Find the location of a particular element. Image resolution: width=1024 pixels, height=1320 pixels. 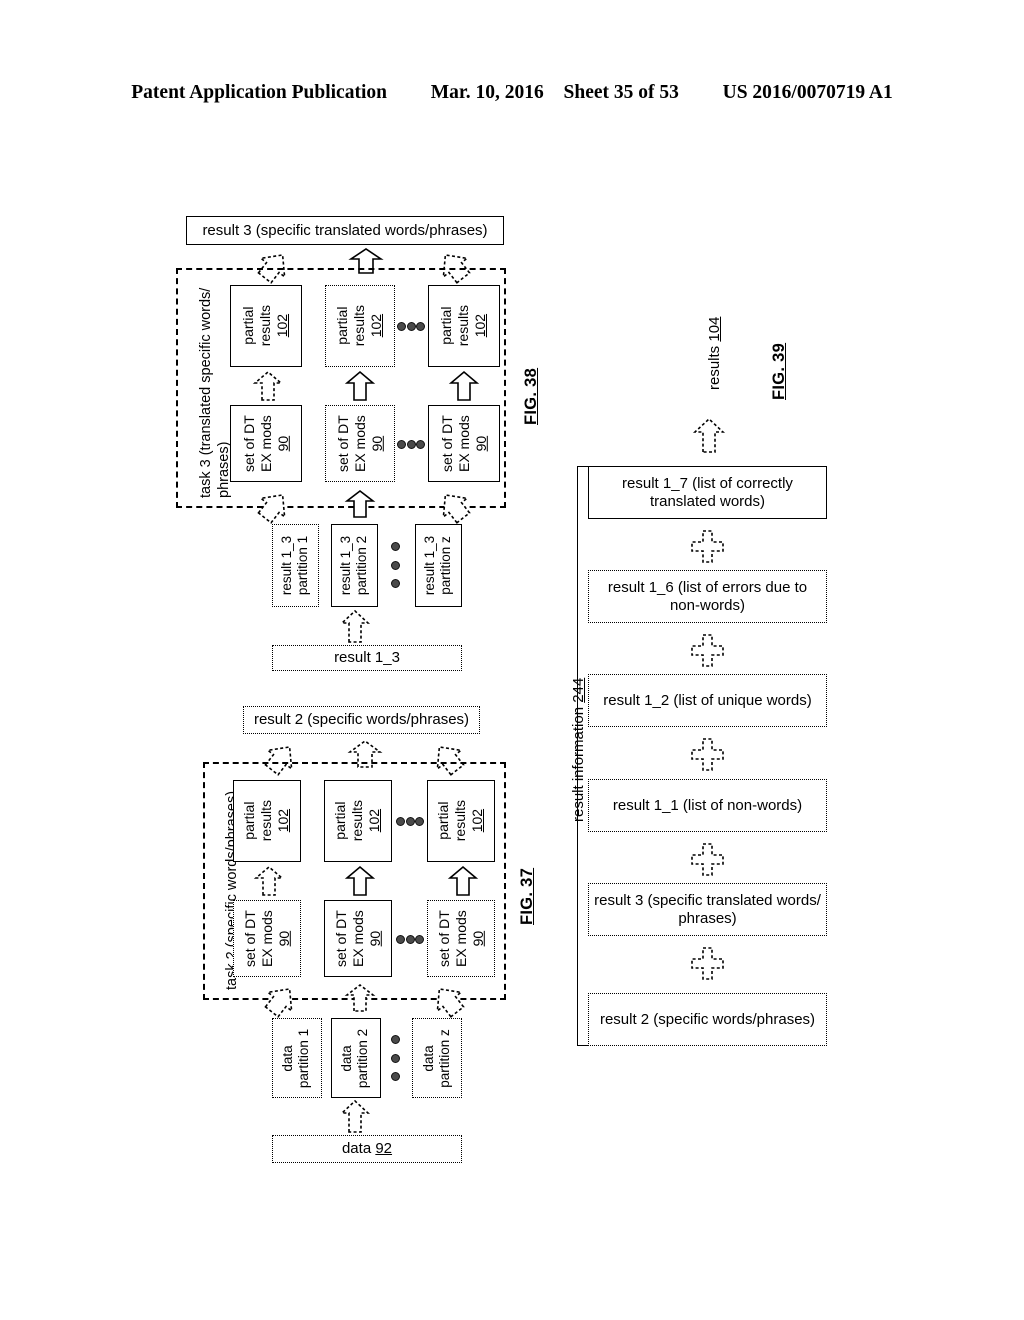

fig38-dt-ex-mods-1: set of DT EX mods 90 is located at coordinates (266, 443).